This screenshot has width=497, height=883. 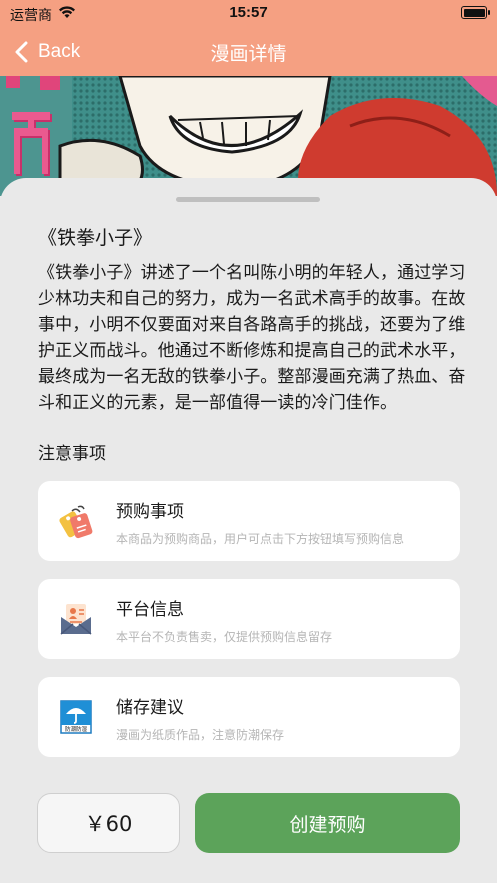 What do you see at coordinates (150, 708) in the screenshot?
I see `notice-title: 储存建议` at bounding box center [150, 708].